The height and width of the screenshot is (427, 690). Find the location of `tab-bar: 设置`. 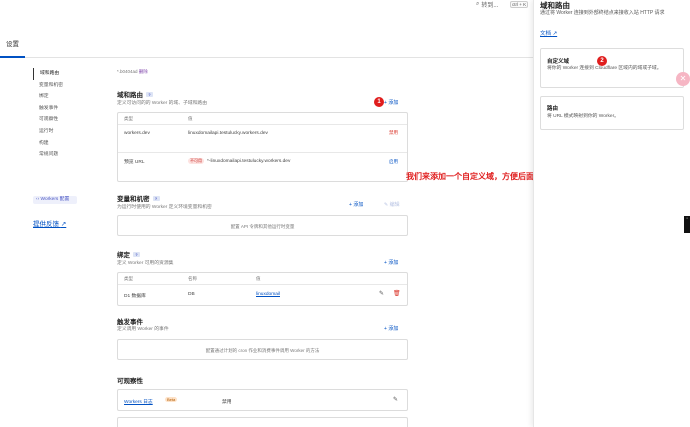

tab-bar: 设置 is located at coordinates (266, 48).